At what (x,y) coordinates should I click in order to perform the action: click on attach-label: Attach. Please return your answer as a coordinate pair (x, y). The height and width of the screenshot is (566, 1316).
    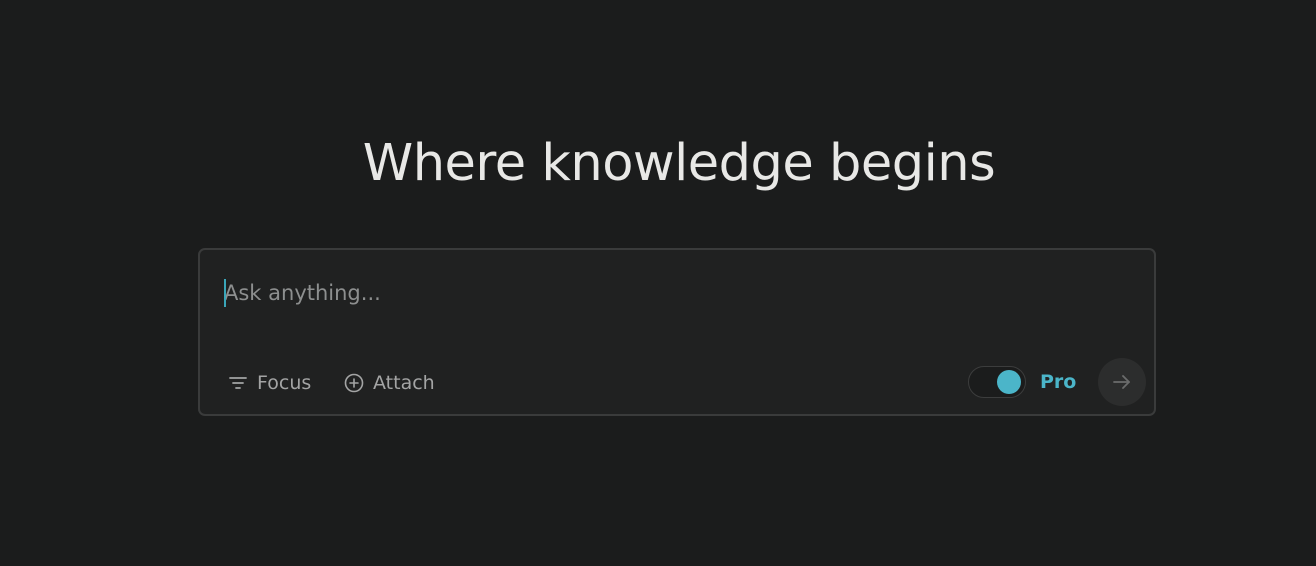
    Looking at the image, I should click on (404, 383).